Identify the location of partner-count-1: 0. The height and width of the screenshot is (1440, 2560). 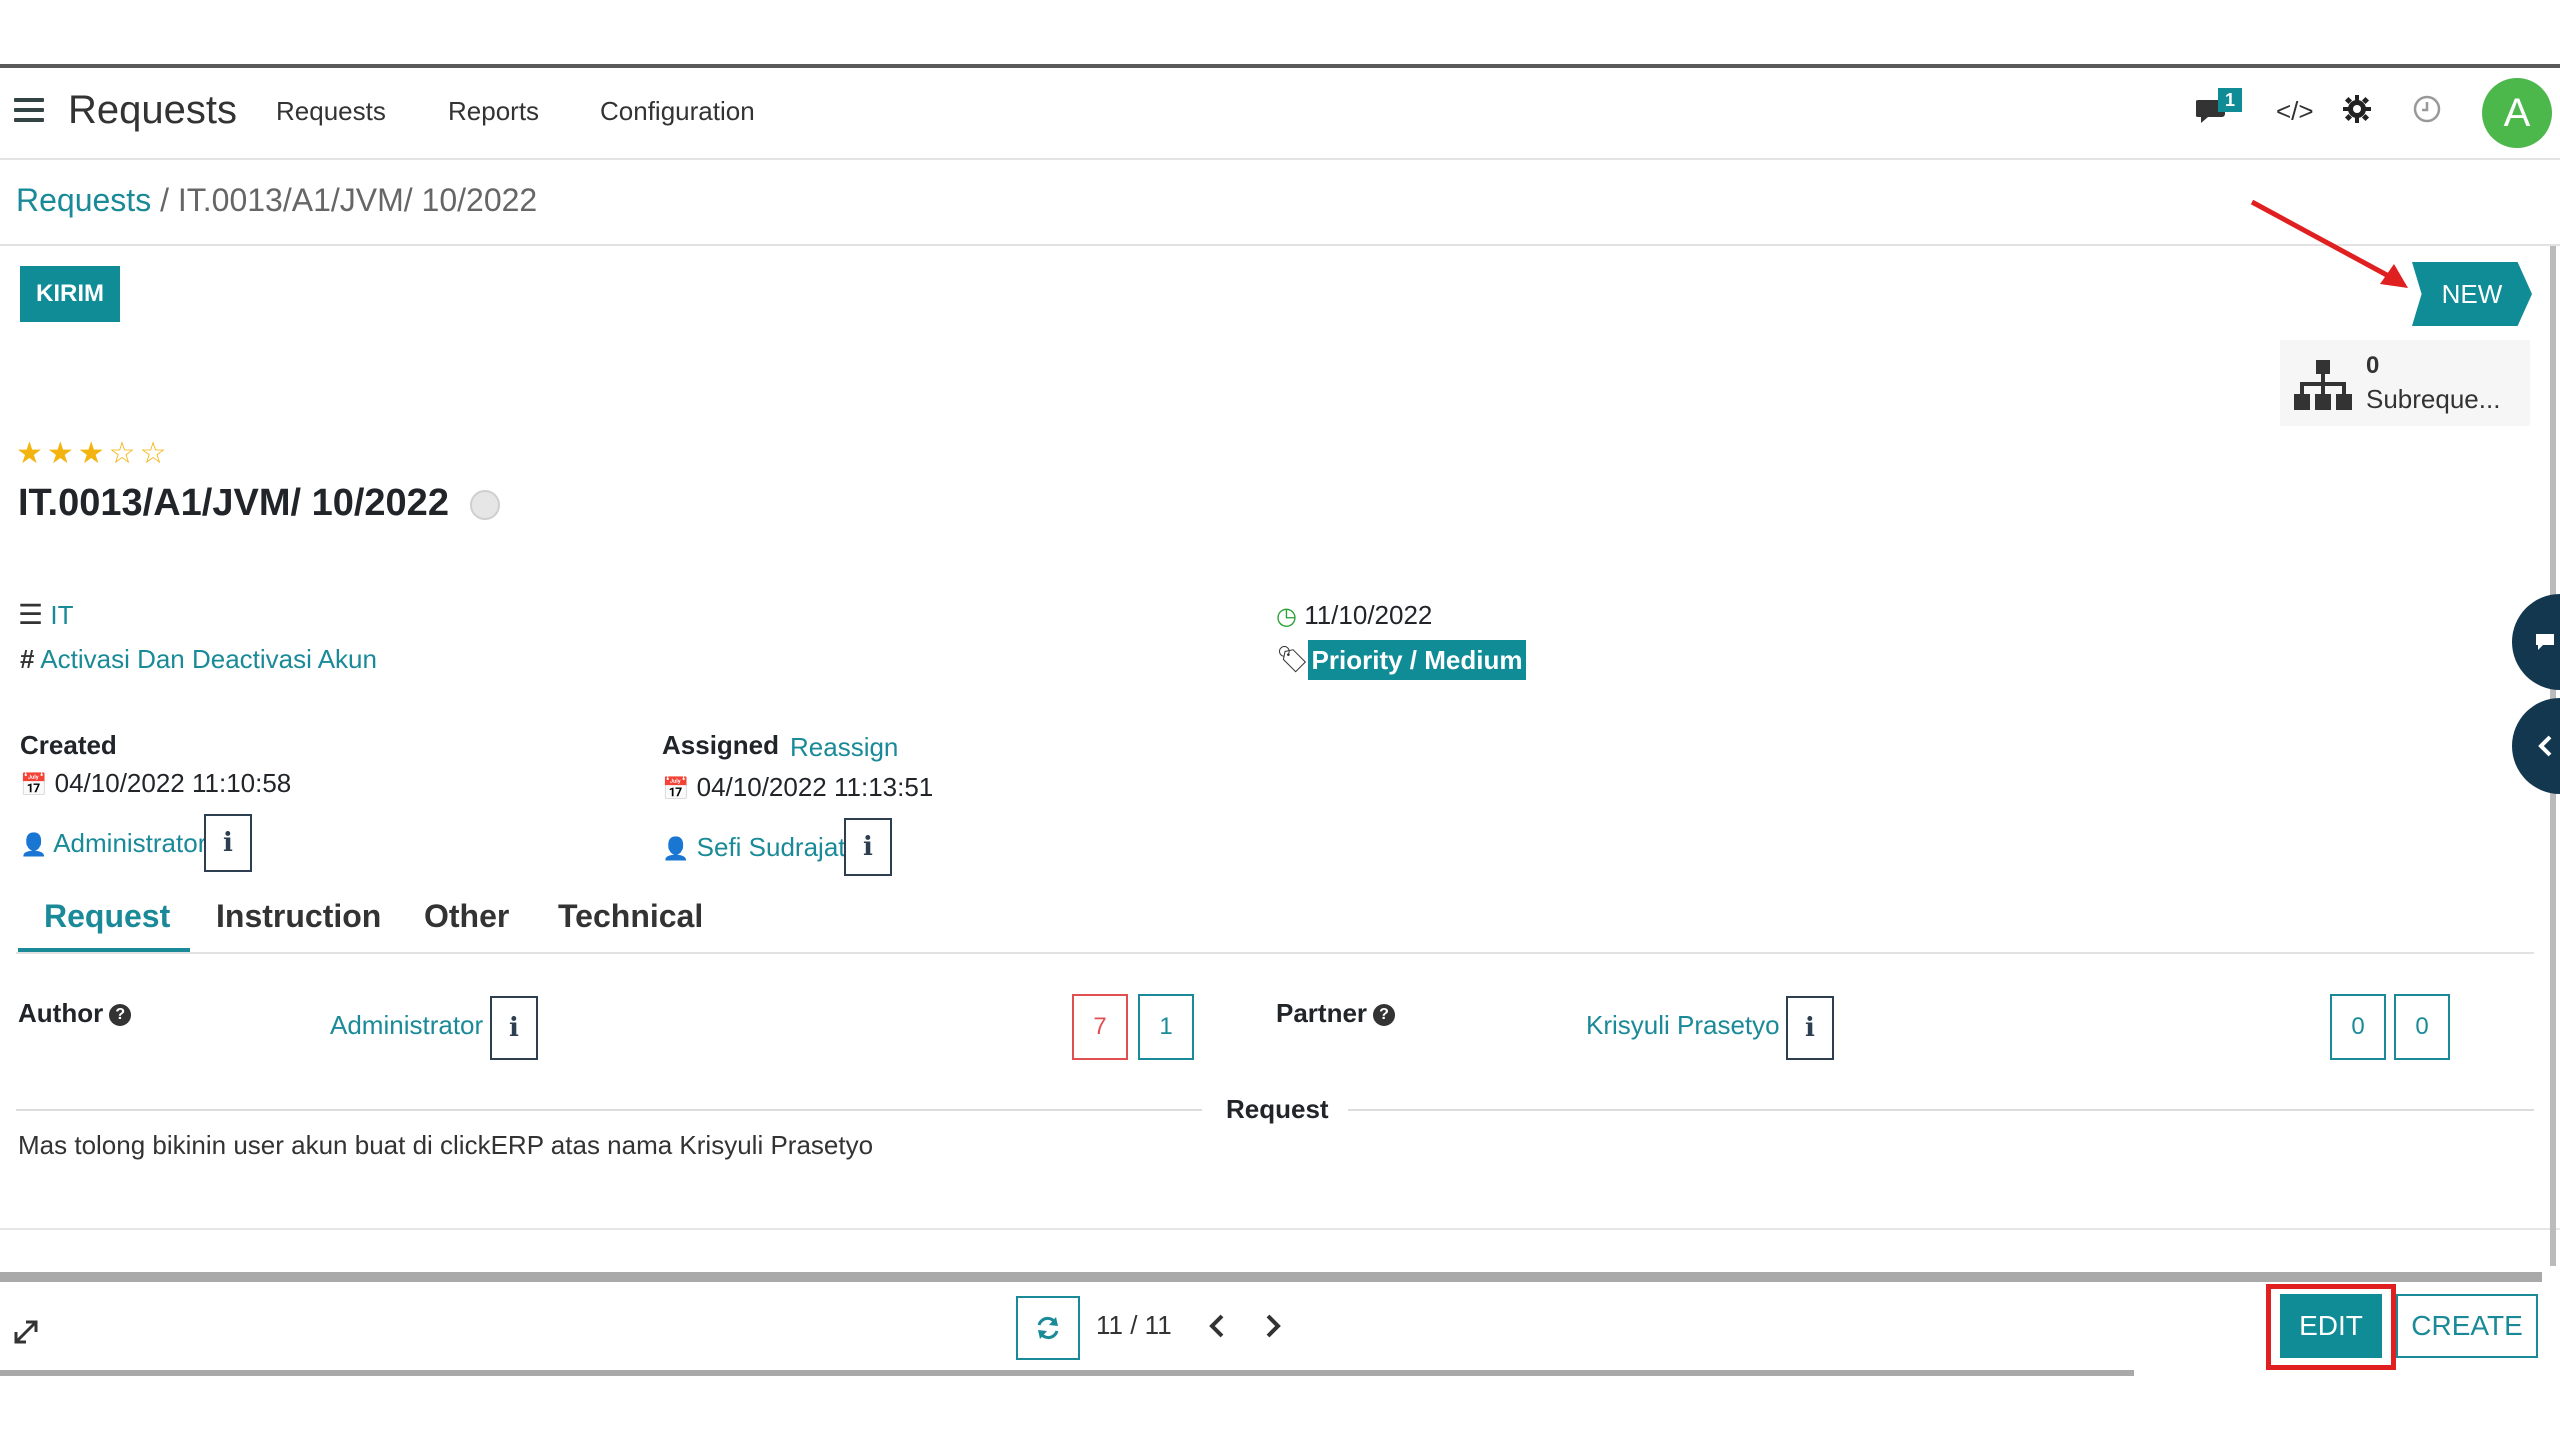
(2358, 1027).